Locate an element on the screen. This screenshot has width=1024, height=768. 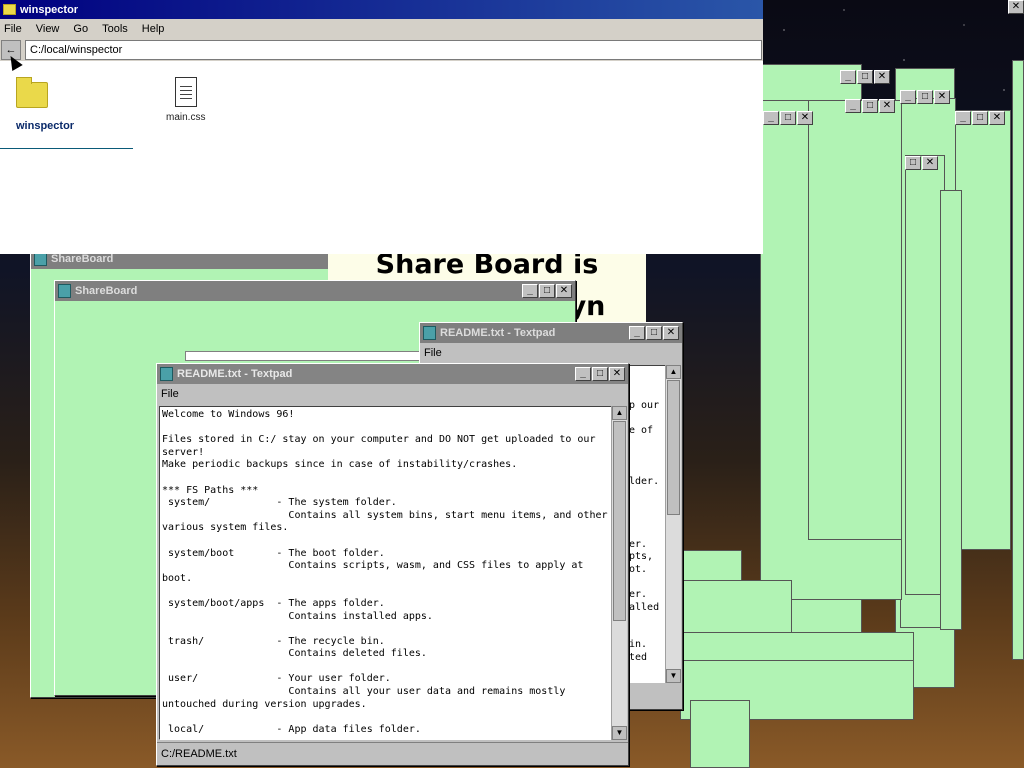
window-title: winspector is located at coordinates (49, 9).